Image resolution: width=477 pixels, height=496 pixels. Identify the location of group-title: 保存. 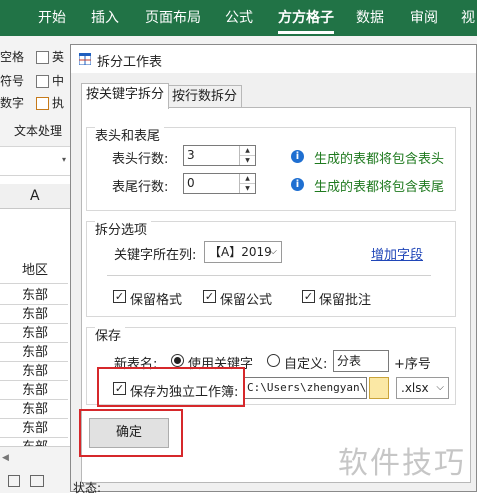
(110, 334).